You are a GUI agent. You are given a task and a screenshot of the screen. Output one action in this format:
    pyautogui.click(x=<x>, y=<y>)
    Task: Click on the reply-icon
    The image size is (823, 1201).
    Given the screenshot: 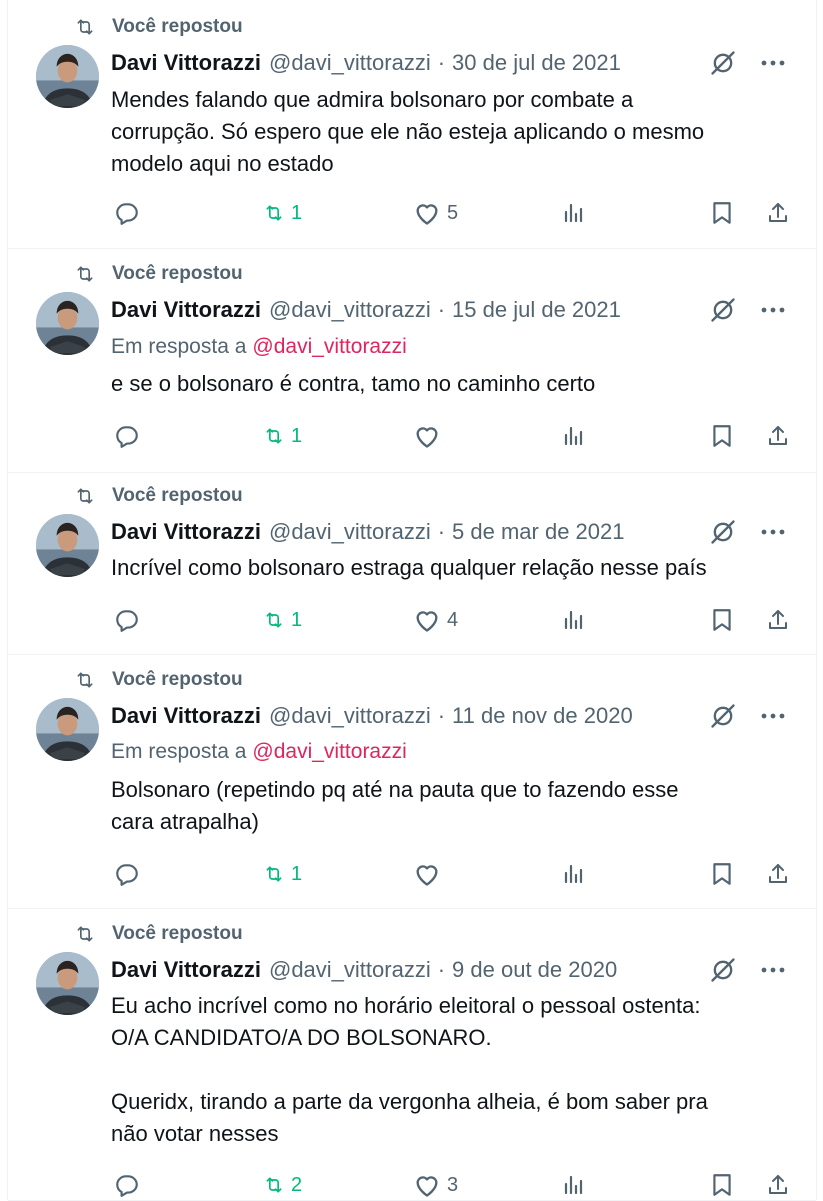 What is the action you would take?
    pyautogui.click(x=127, y=1185)
    